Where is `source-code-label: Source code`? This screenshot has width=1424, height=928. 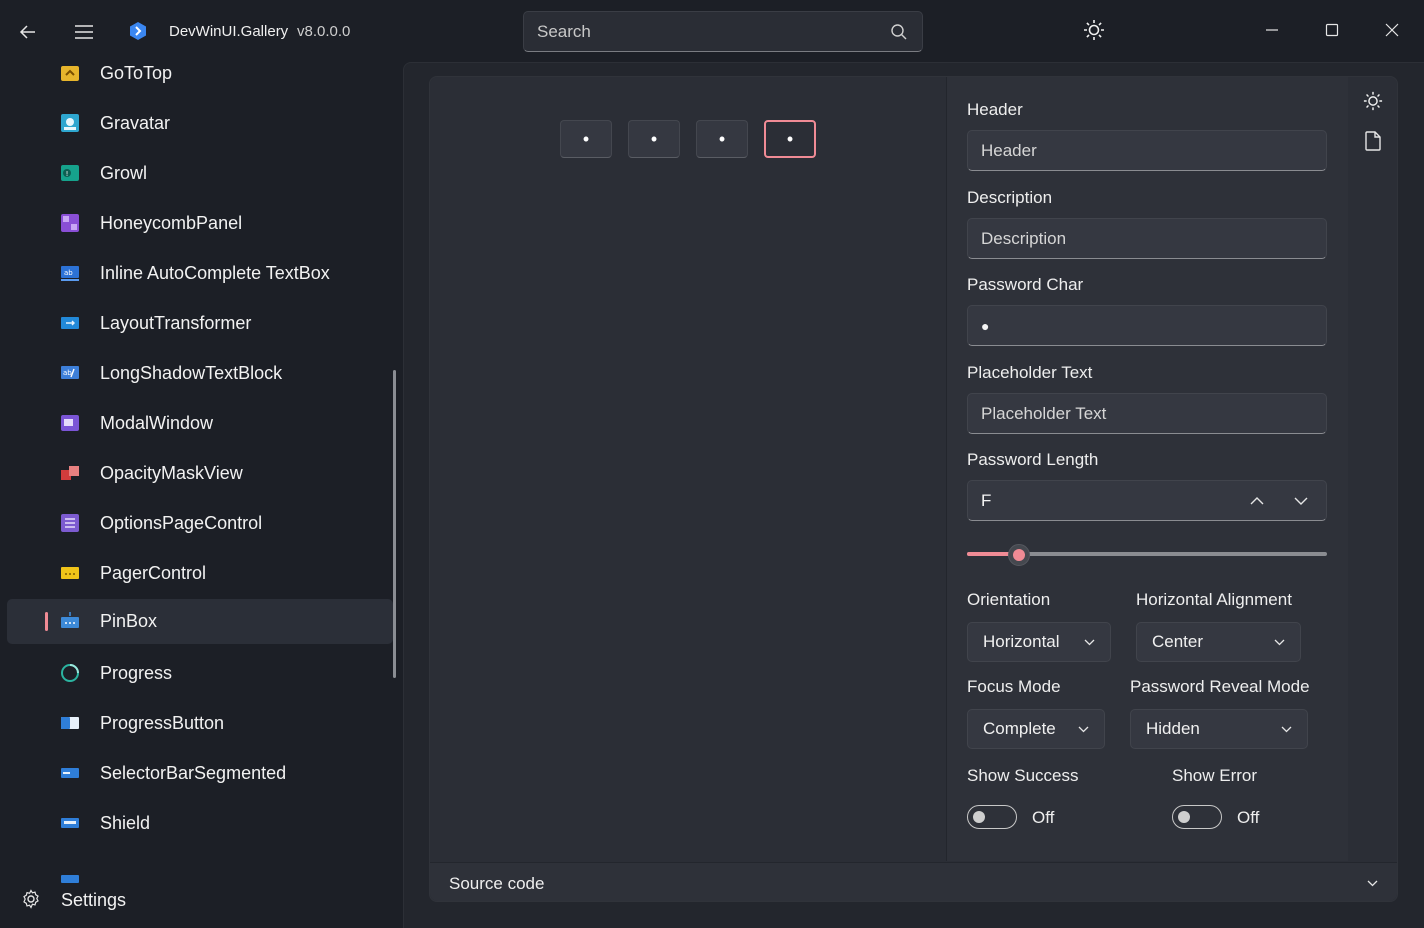
source-code-label: Source code is located at coordinates (497, 883).